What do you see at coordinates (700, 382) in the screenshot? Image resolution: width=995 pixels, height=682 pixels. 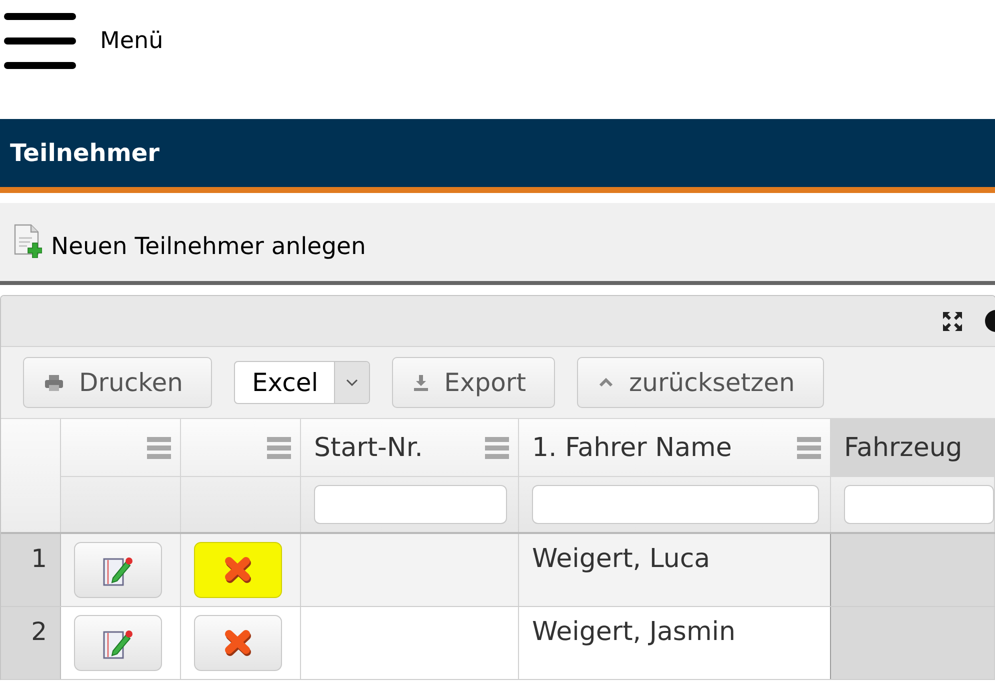 I see `reset-button: zurücksetzen` at bounding box center [700, 382].